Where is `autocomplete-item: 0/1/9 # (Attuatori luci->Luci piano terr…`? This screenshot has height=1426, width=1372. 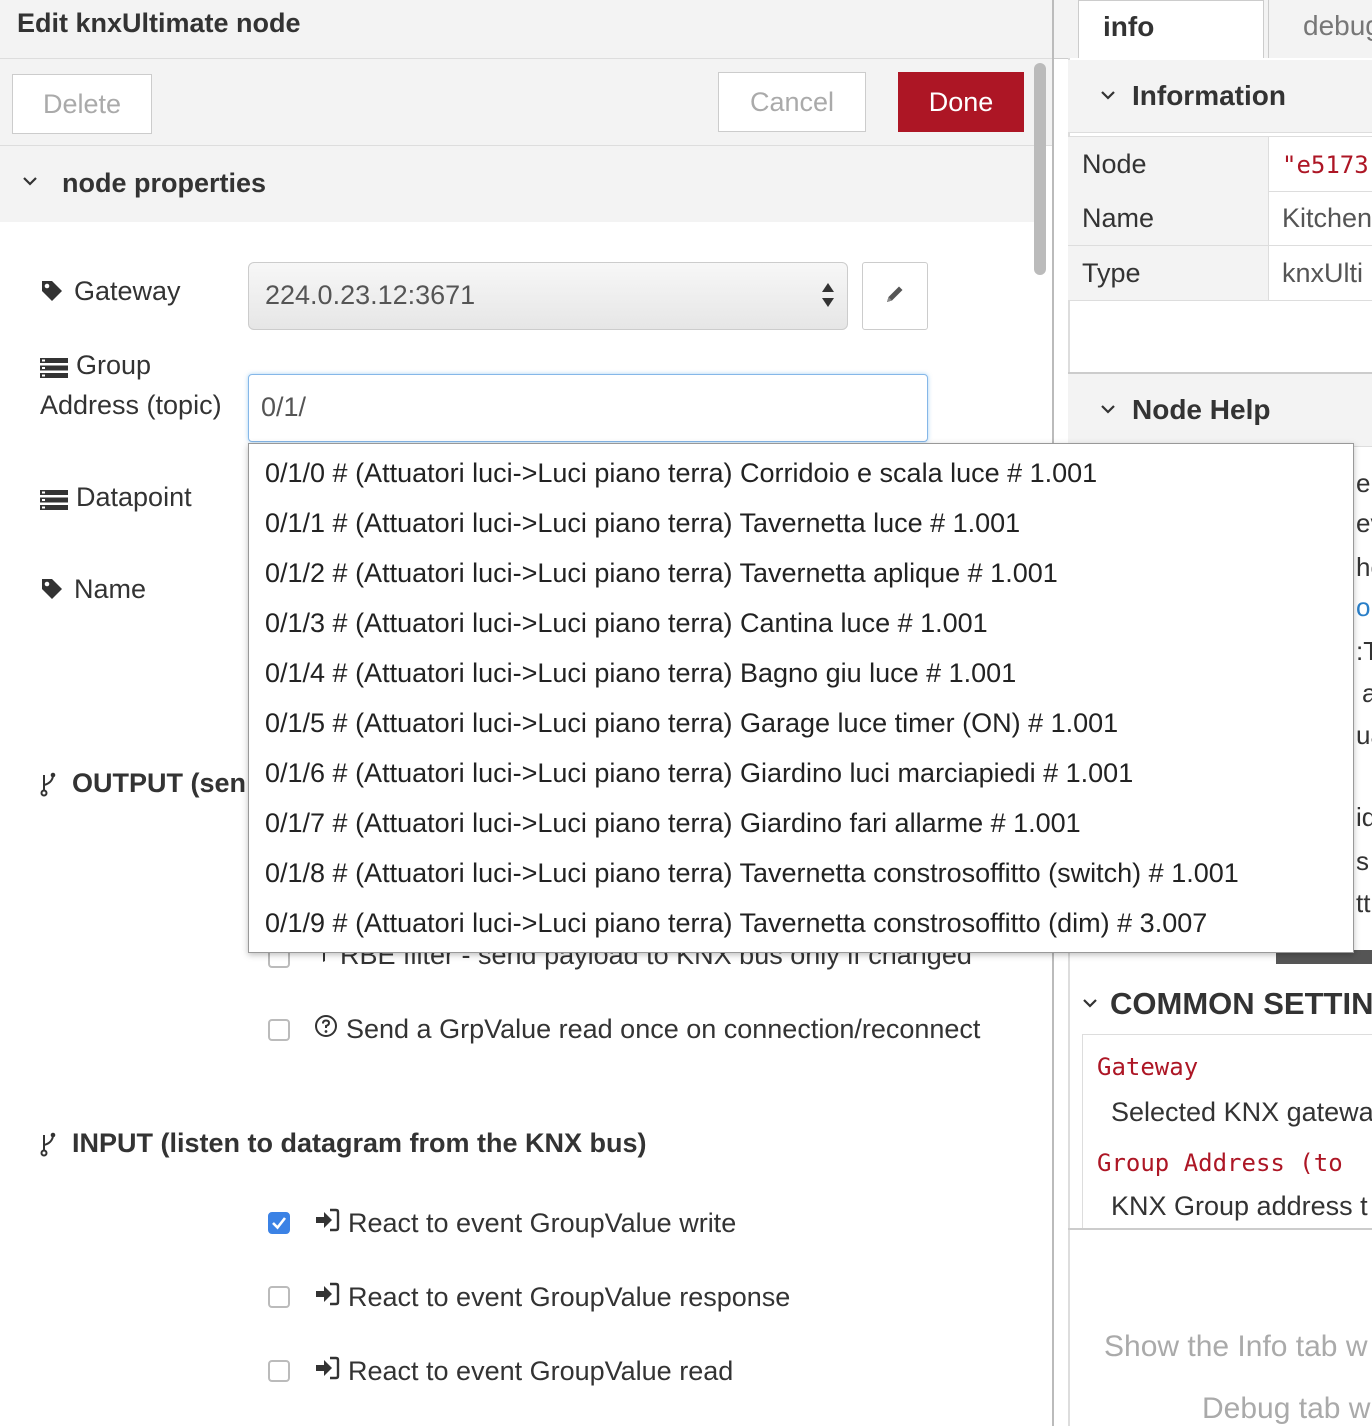
autocomplete-item: 0/1/9 # (Attuatori luci->Luci piano terr… is located at coordinates (736, 923).